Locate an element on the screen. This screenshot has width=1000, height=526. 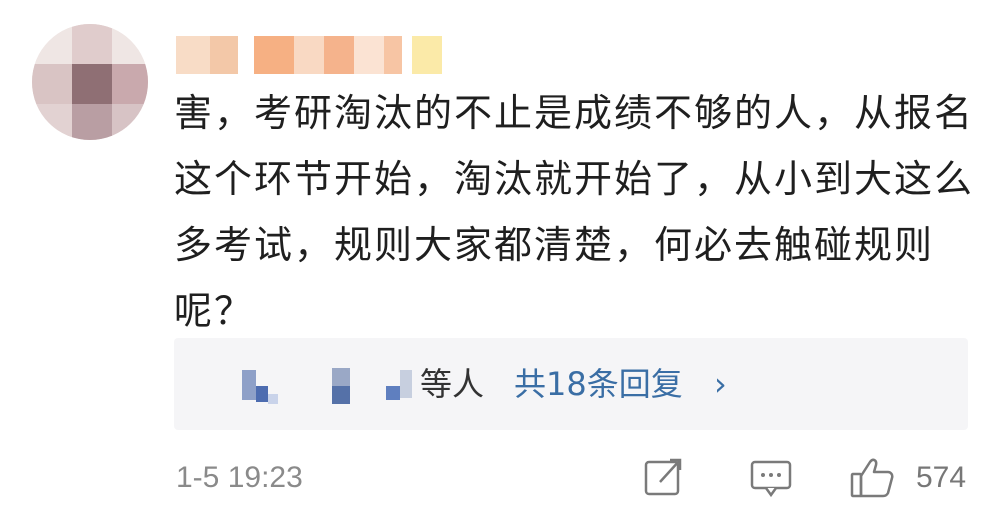
replies-preview: 等人 共18条回复 › is located at coordinates (571, 384).